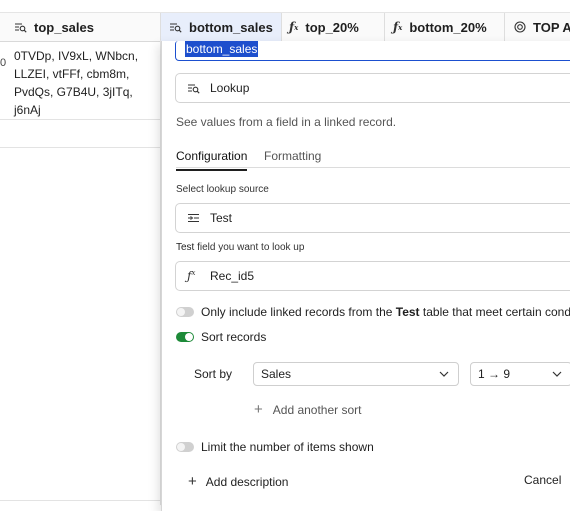  What do you see at coordinates (249, 247) in the screenshot?
I see `lookup-field-label-rest: field you want to look up` at bounding box center [249, 247].